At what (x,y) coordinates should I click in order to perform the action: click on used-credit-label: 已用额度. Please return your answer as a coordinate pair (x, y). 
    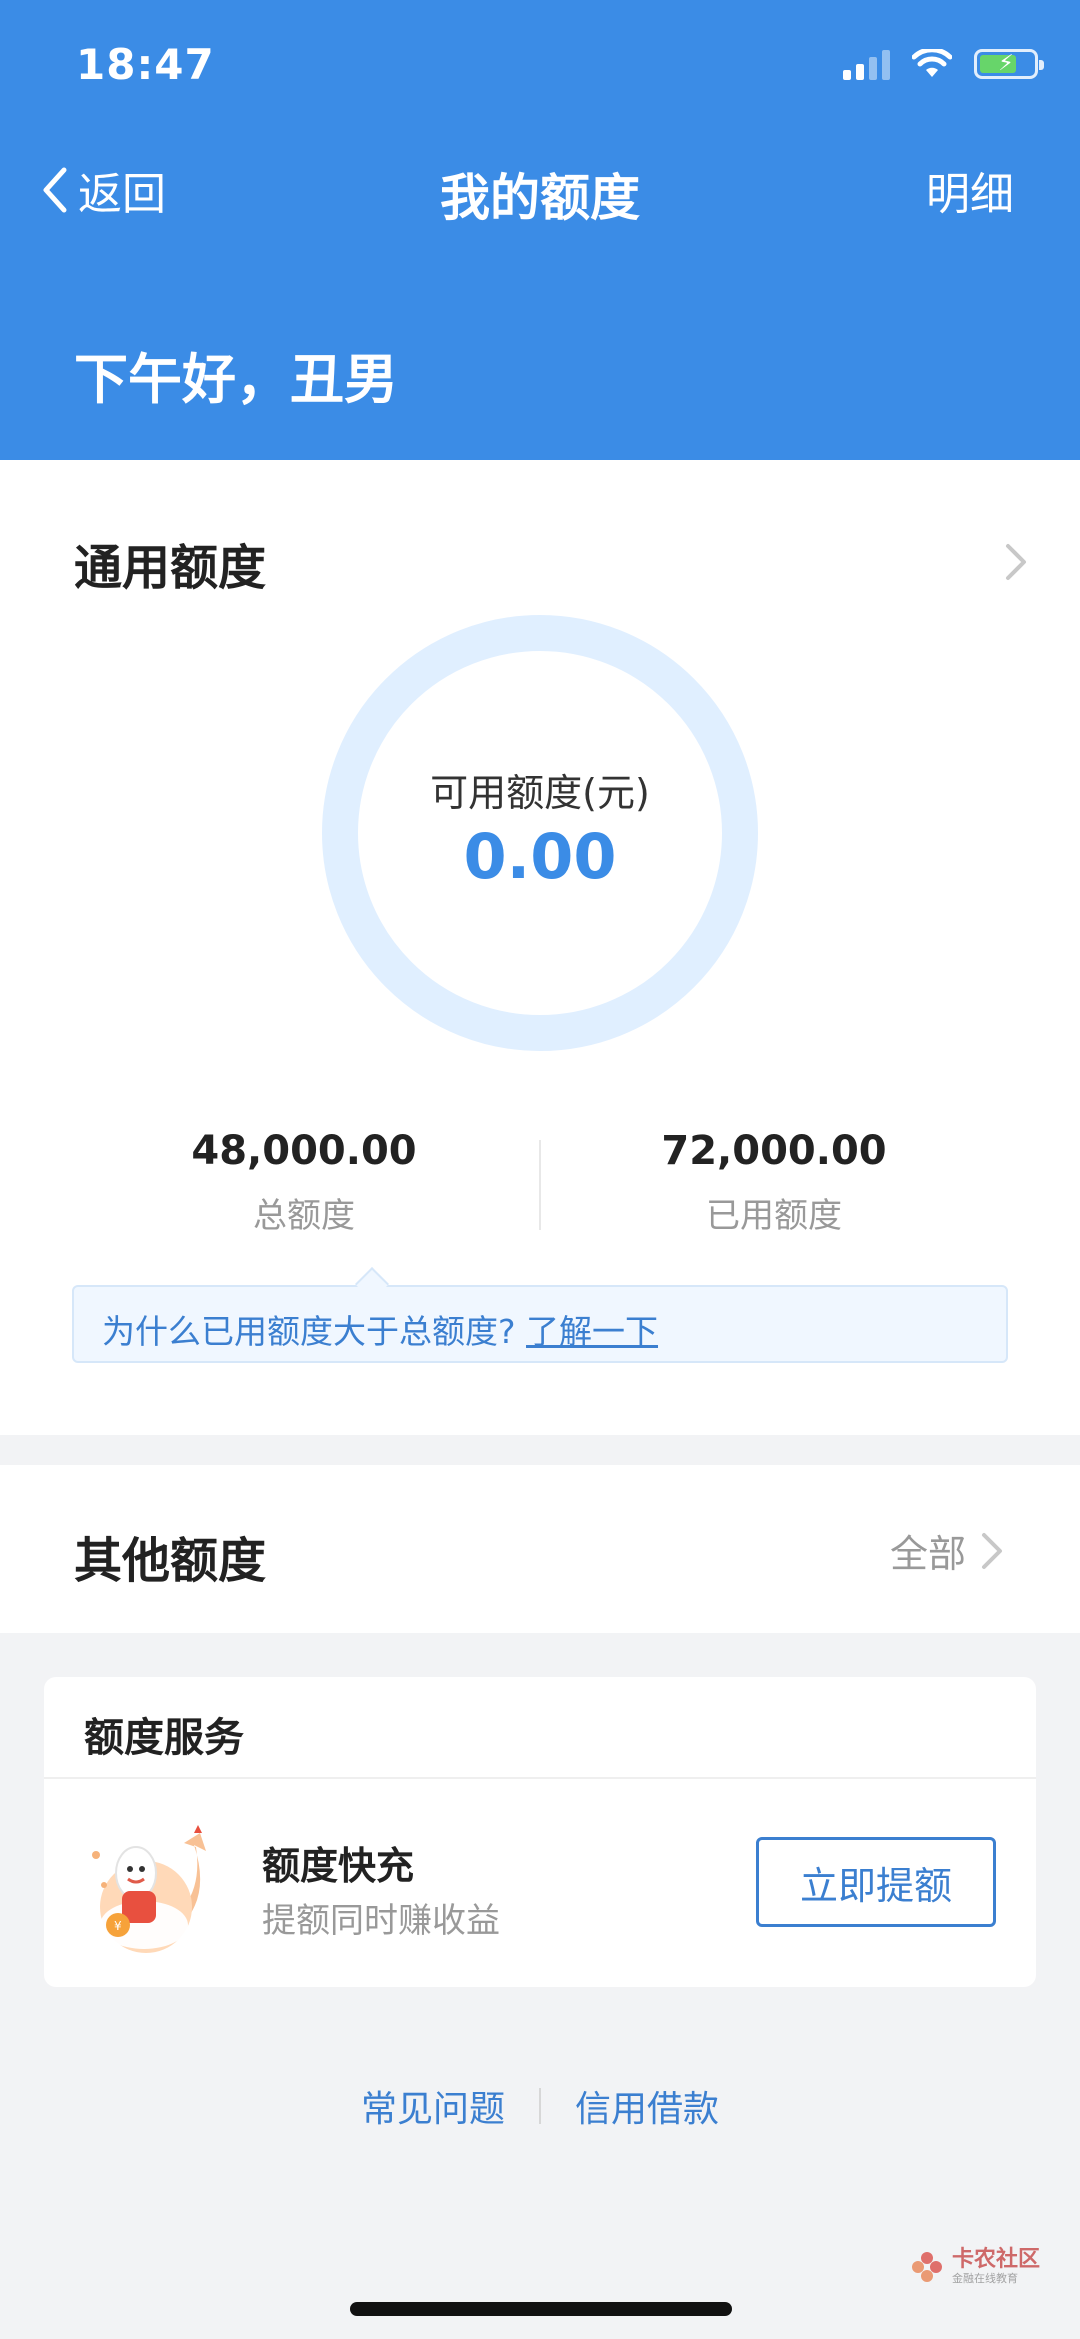
    Looking at the image, I should click on (774, 1216).